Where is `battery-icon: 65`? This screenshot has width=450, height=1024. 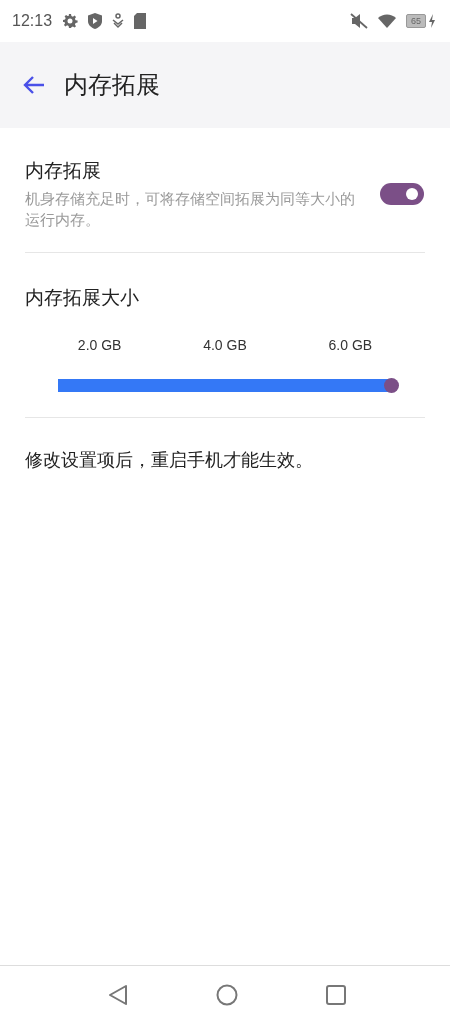 battery-icon: 65 is located at coordinates (416, 21).